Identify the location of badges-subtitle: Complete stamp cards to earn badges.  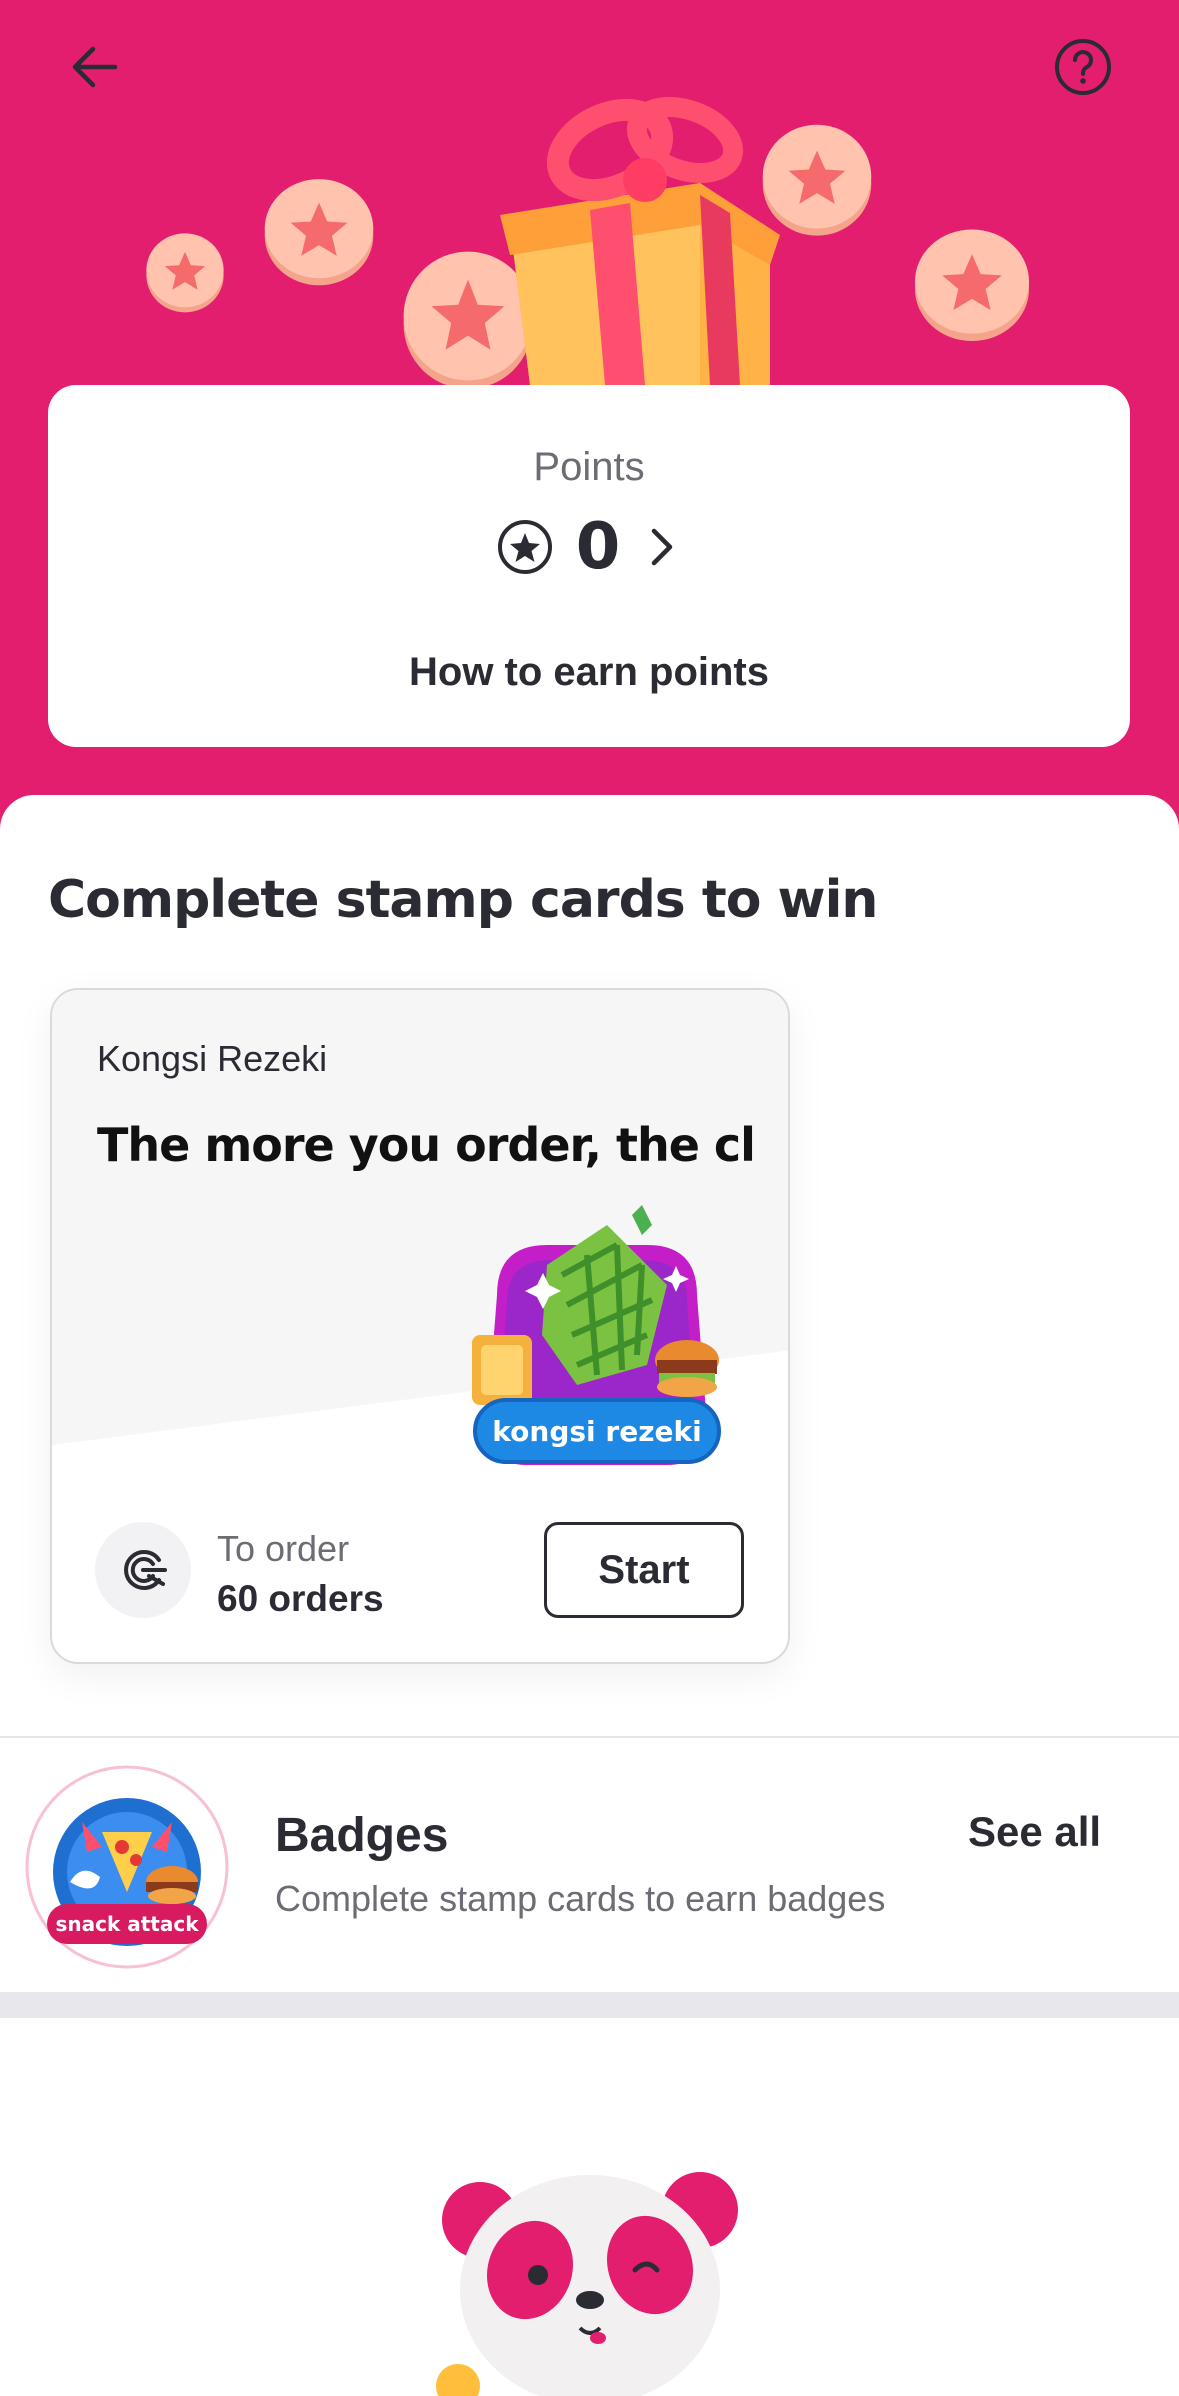
(580, 1898).